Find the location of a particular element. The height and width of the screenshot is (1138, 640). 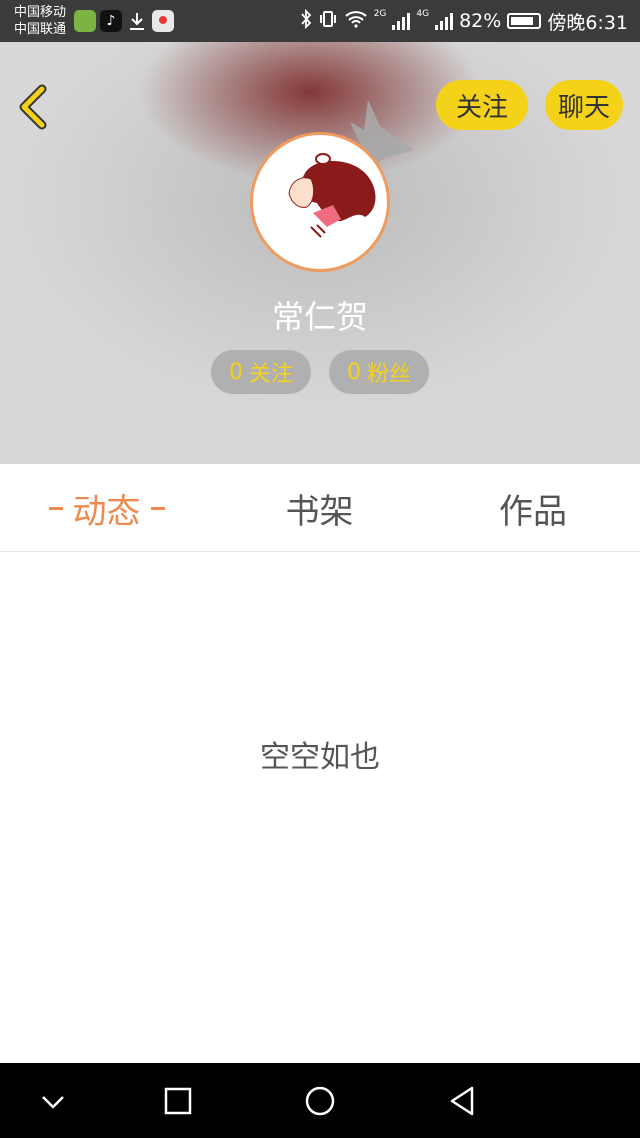

carrier-1: 中国移动 is located at coordinates (40, 12).